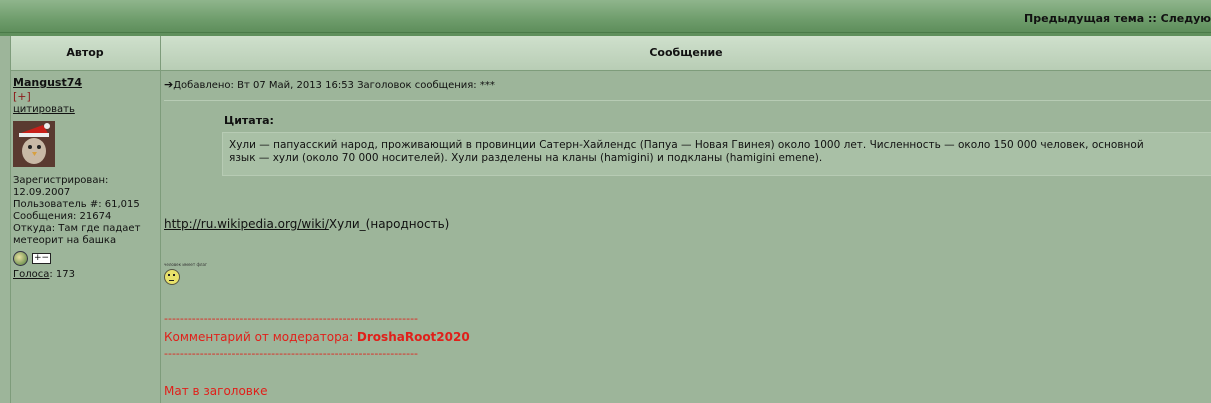 This screenshot has width=1211, height=403. I want to click on author-icons: +−, so click(86, 258).